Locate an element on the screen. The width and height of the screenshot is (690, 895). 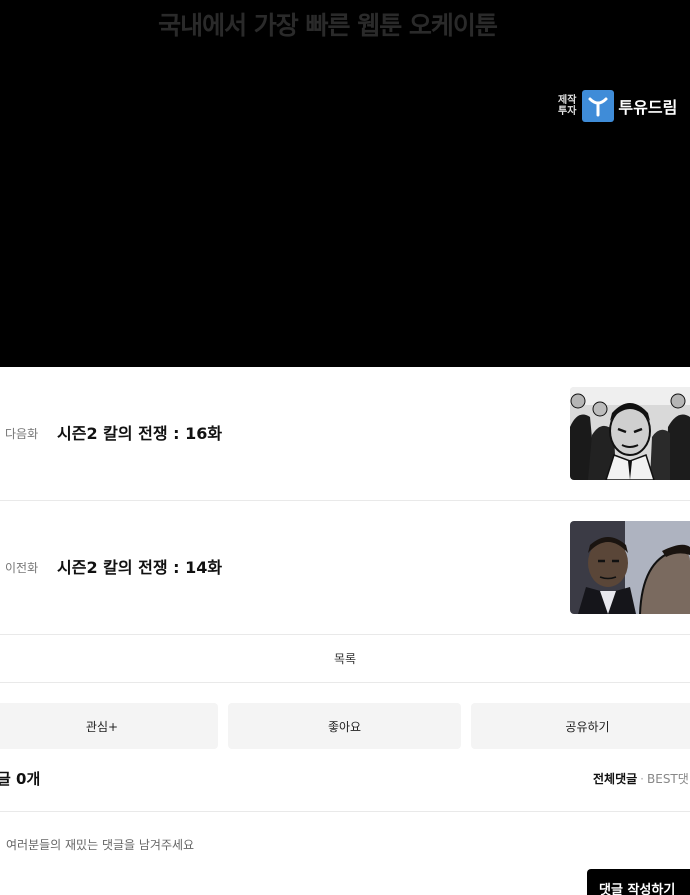
write-comment-button: 댓글 작성하기 is located at coordinates (638, 882).